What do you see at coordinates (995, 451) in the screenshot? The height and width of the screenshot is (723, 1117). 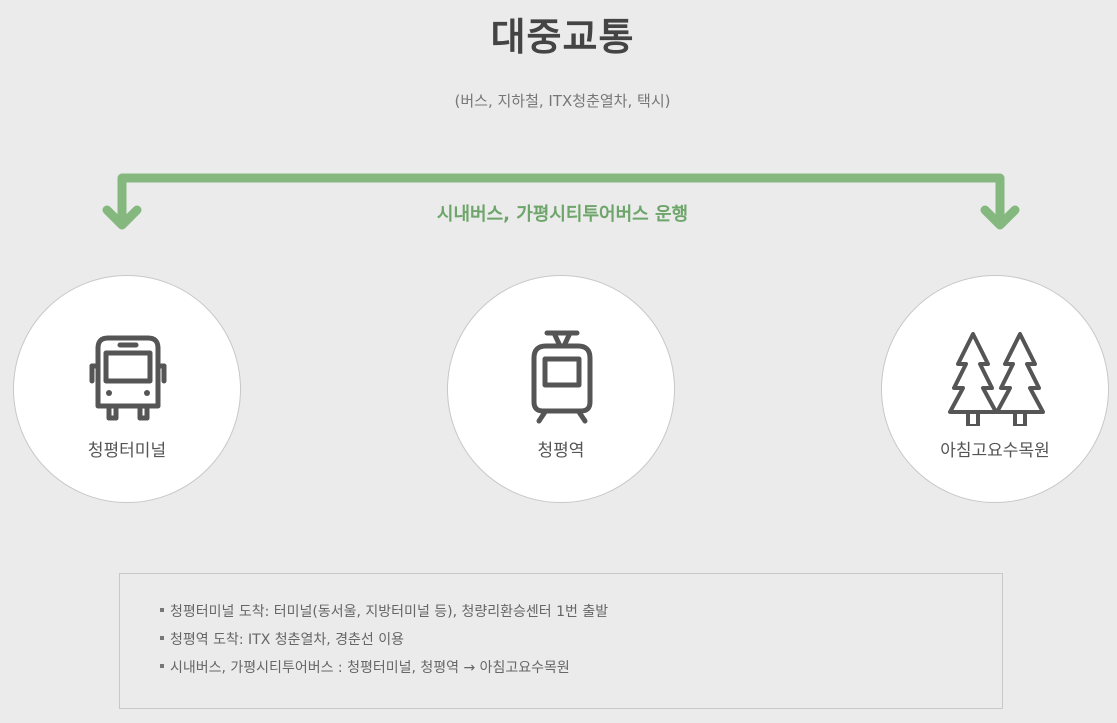 I see `stop-label: 아침고요수목원` at bounding box center [995, 451].